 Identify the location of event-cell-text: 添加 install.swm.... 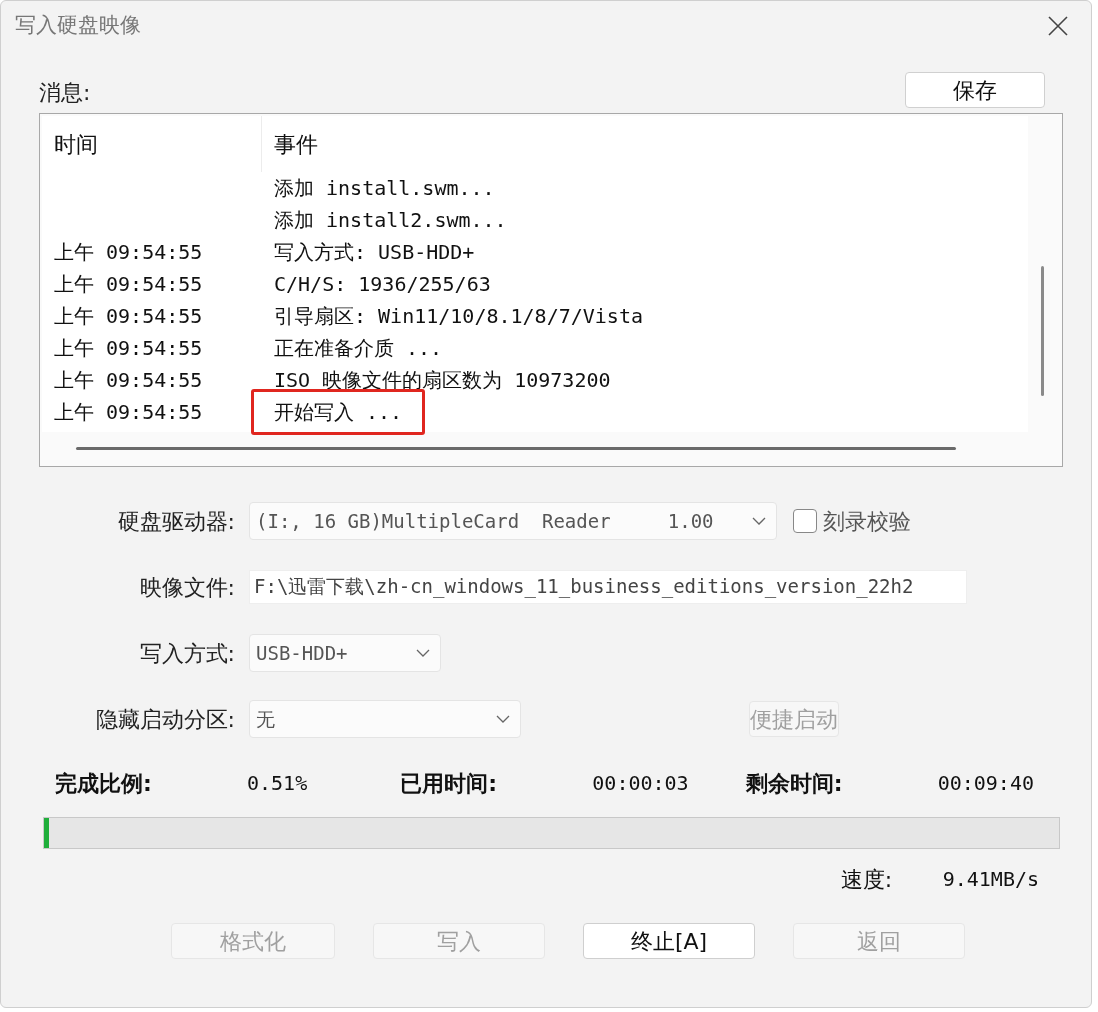
(384, 188).